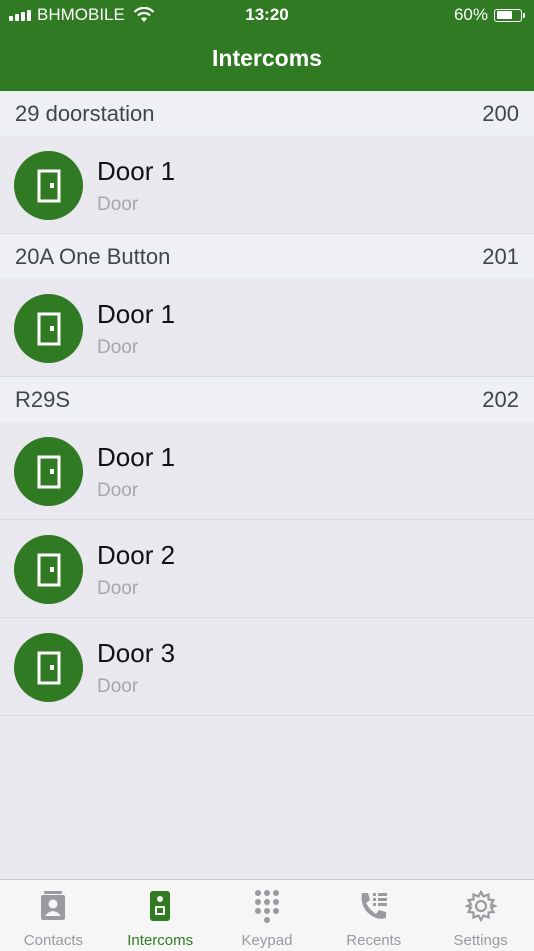  I want to click on door-name: Door 3, so click(136, 653).